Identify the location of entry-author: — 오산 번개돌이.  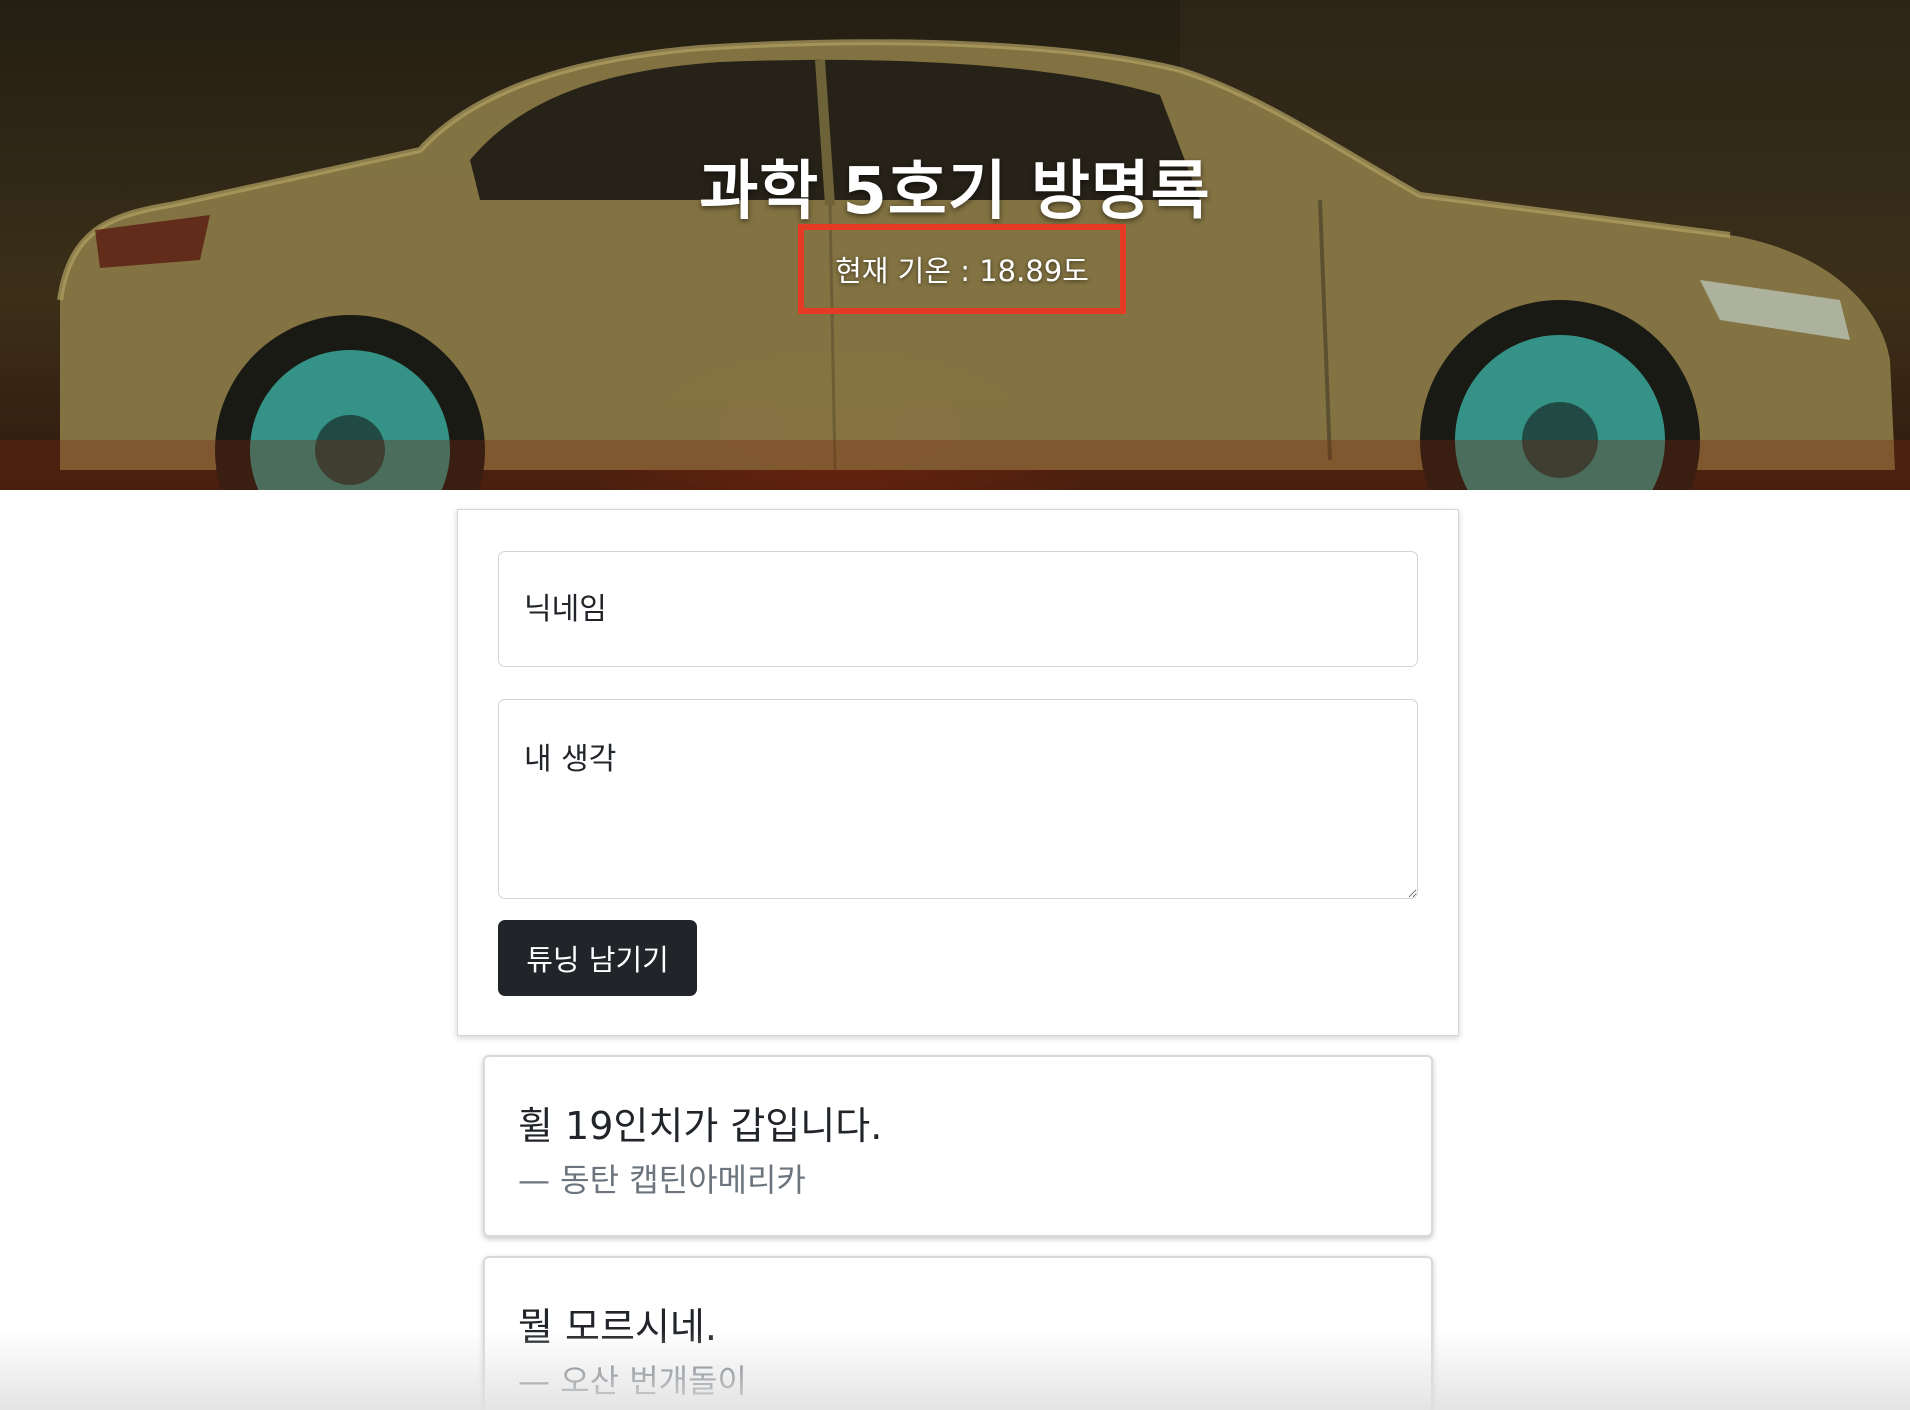
(632, 1381).